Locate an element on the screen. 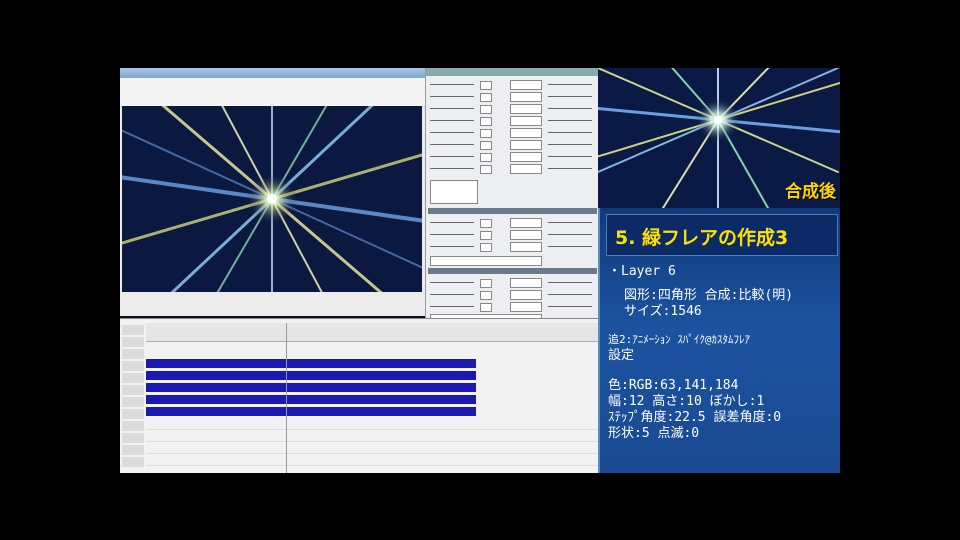 The width and height of the screenshot is (960, 540). layer-name: ・Layer 6 is located at coordinates (642, 271).